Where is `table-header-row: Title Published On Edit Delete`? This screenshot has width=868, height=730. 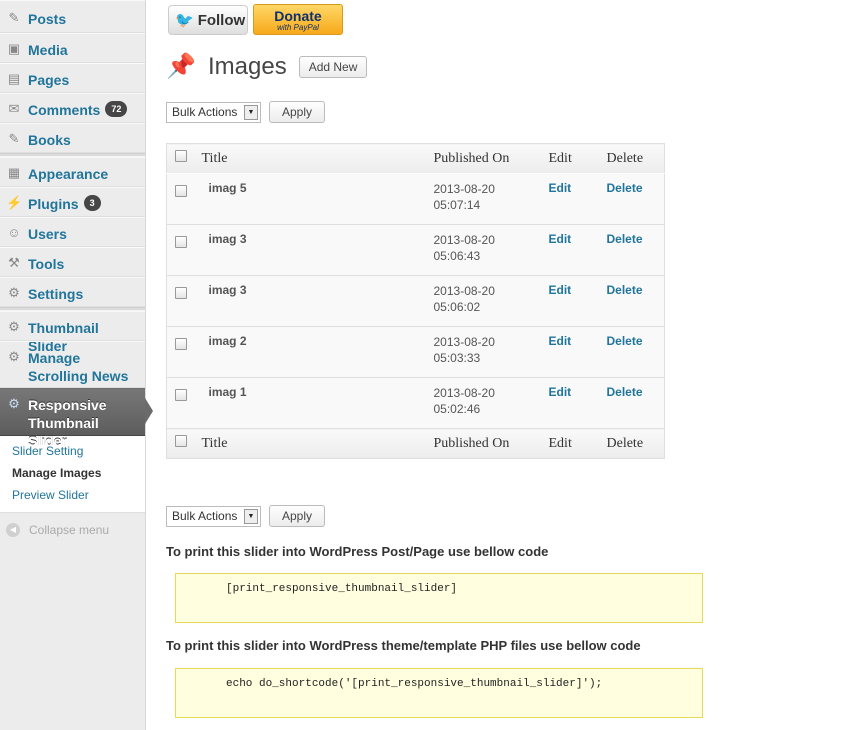
table-header-row: Title Published On Edit Delete is located at coordinates (415, 158).